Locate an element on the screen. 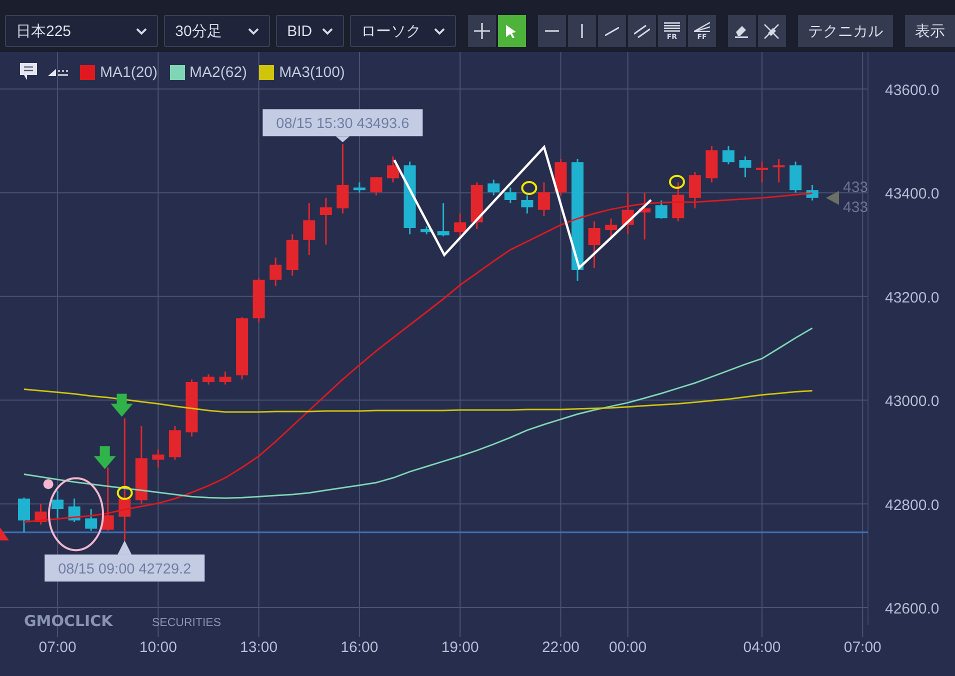 The image size is (955, 676). price-axis-label: 43400.0 is located at coordinates (912, 194).